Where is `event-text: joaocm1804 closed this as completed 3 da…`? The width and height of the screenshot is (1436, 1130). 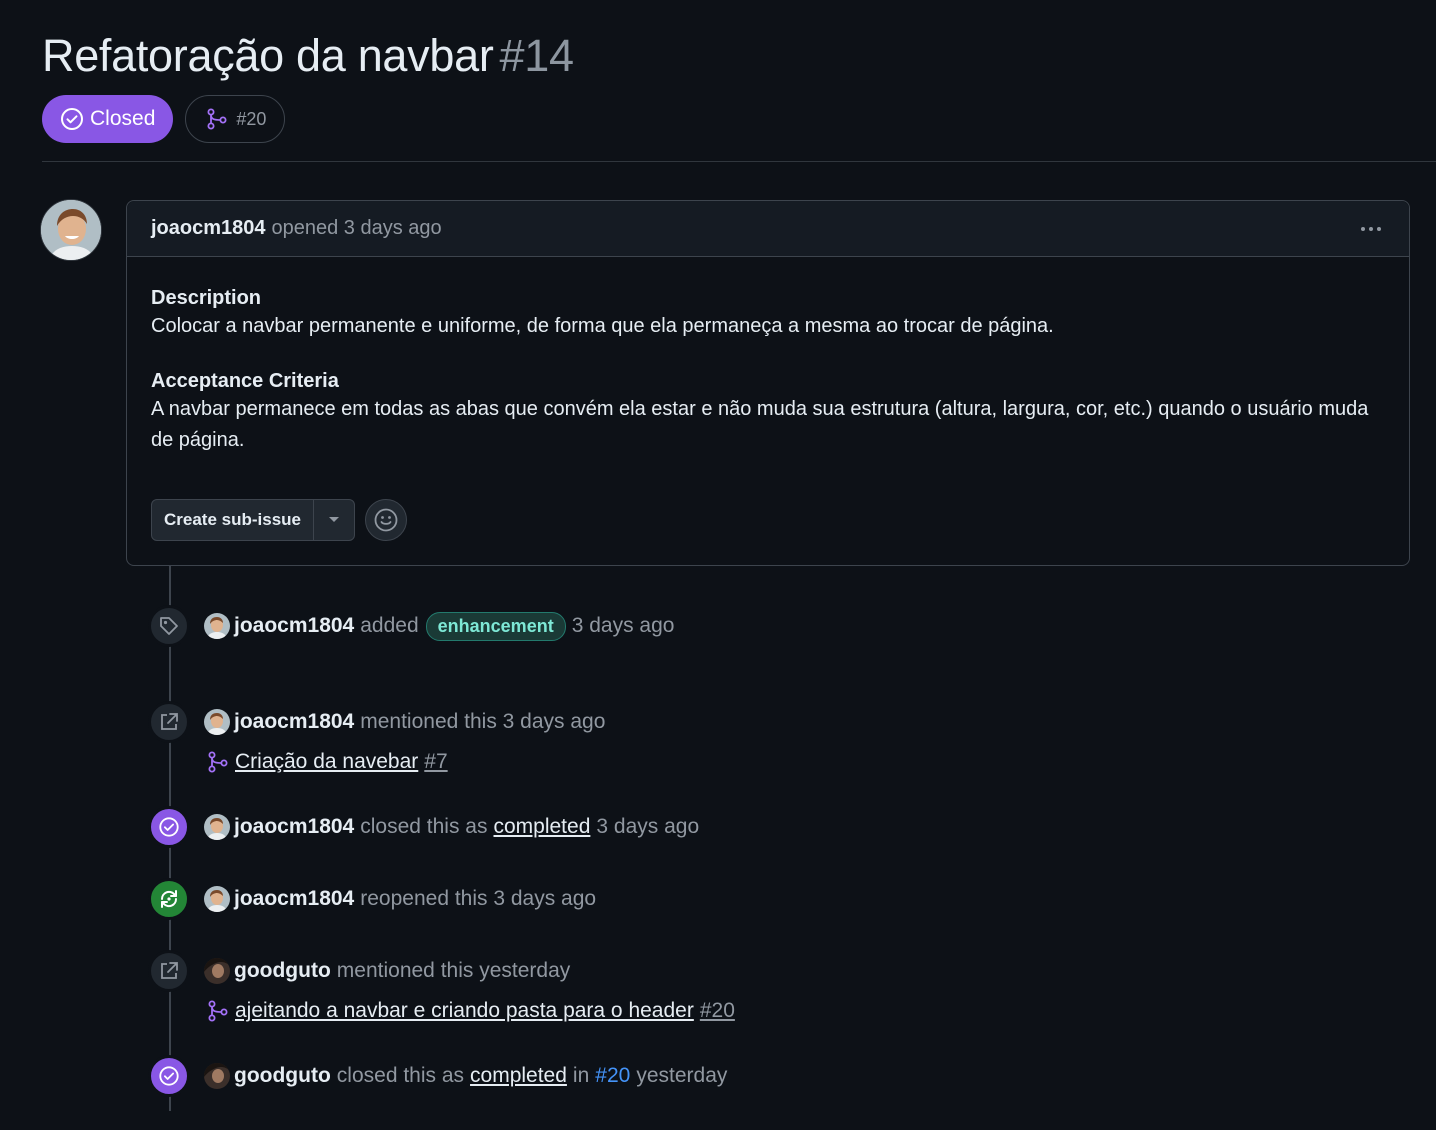
event-text: joaocm1804 closed this as completed 3 da… is located at coordinates (451, 827).